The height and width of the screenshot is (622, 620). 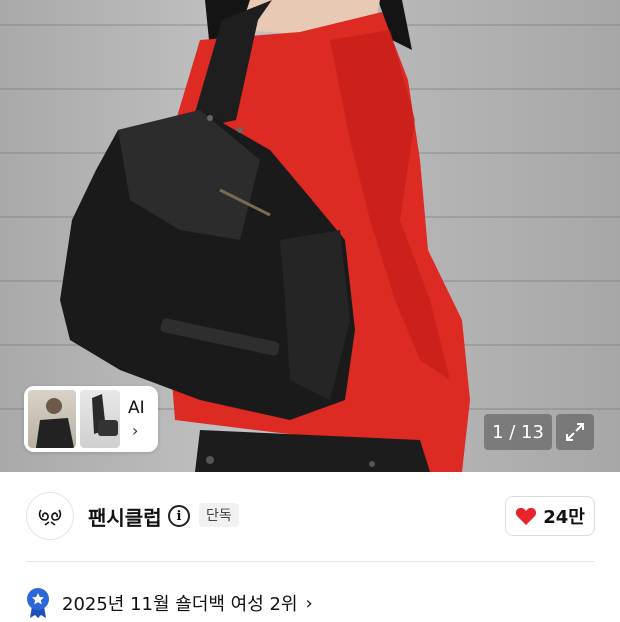 I want to click on like-button: 24만, so click(x=550, y=516).